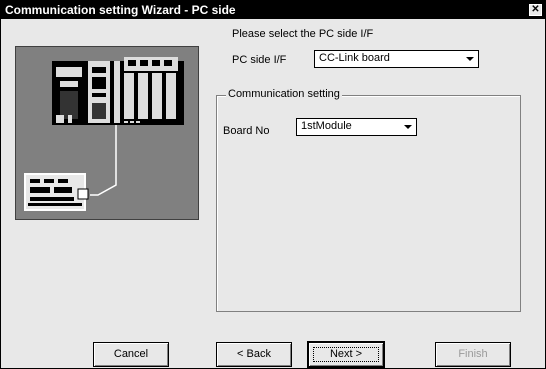 The width and height of the screenshot is (546, 369). I want to click on finish-button: Finish, so click(473, 354).